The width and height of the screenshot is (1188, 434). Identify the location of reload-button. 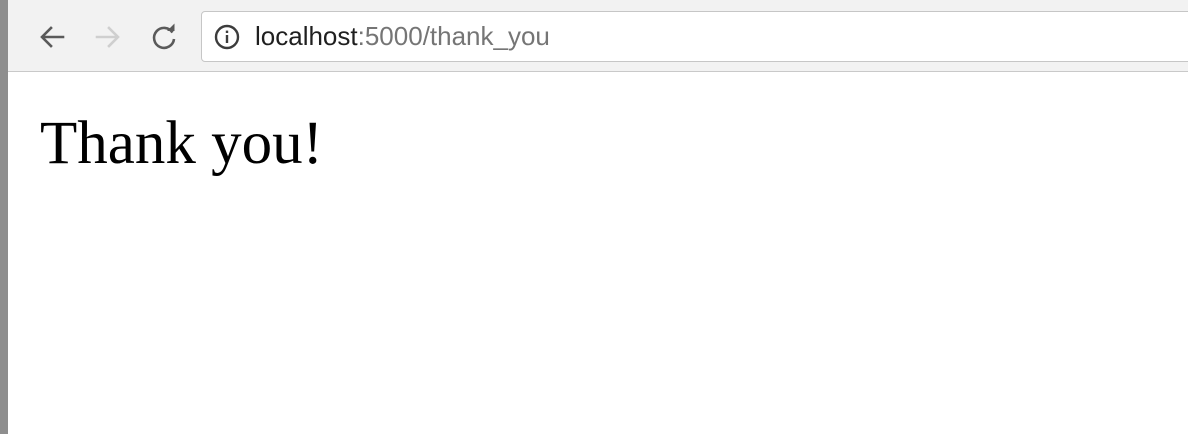
(164, 37).